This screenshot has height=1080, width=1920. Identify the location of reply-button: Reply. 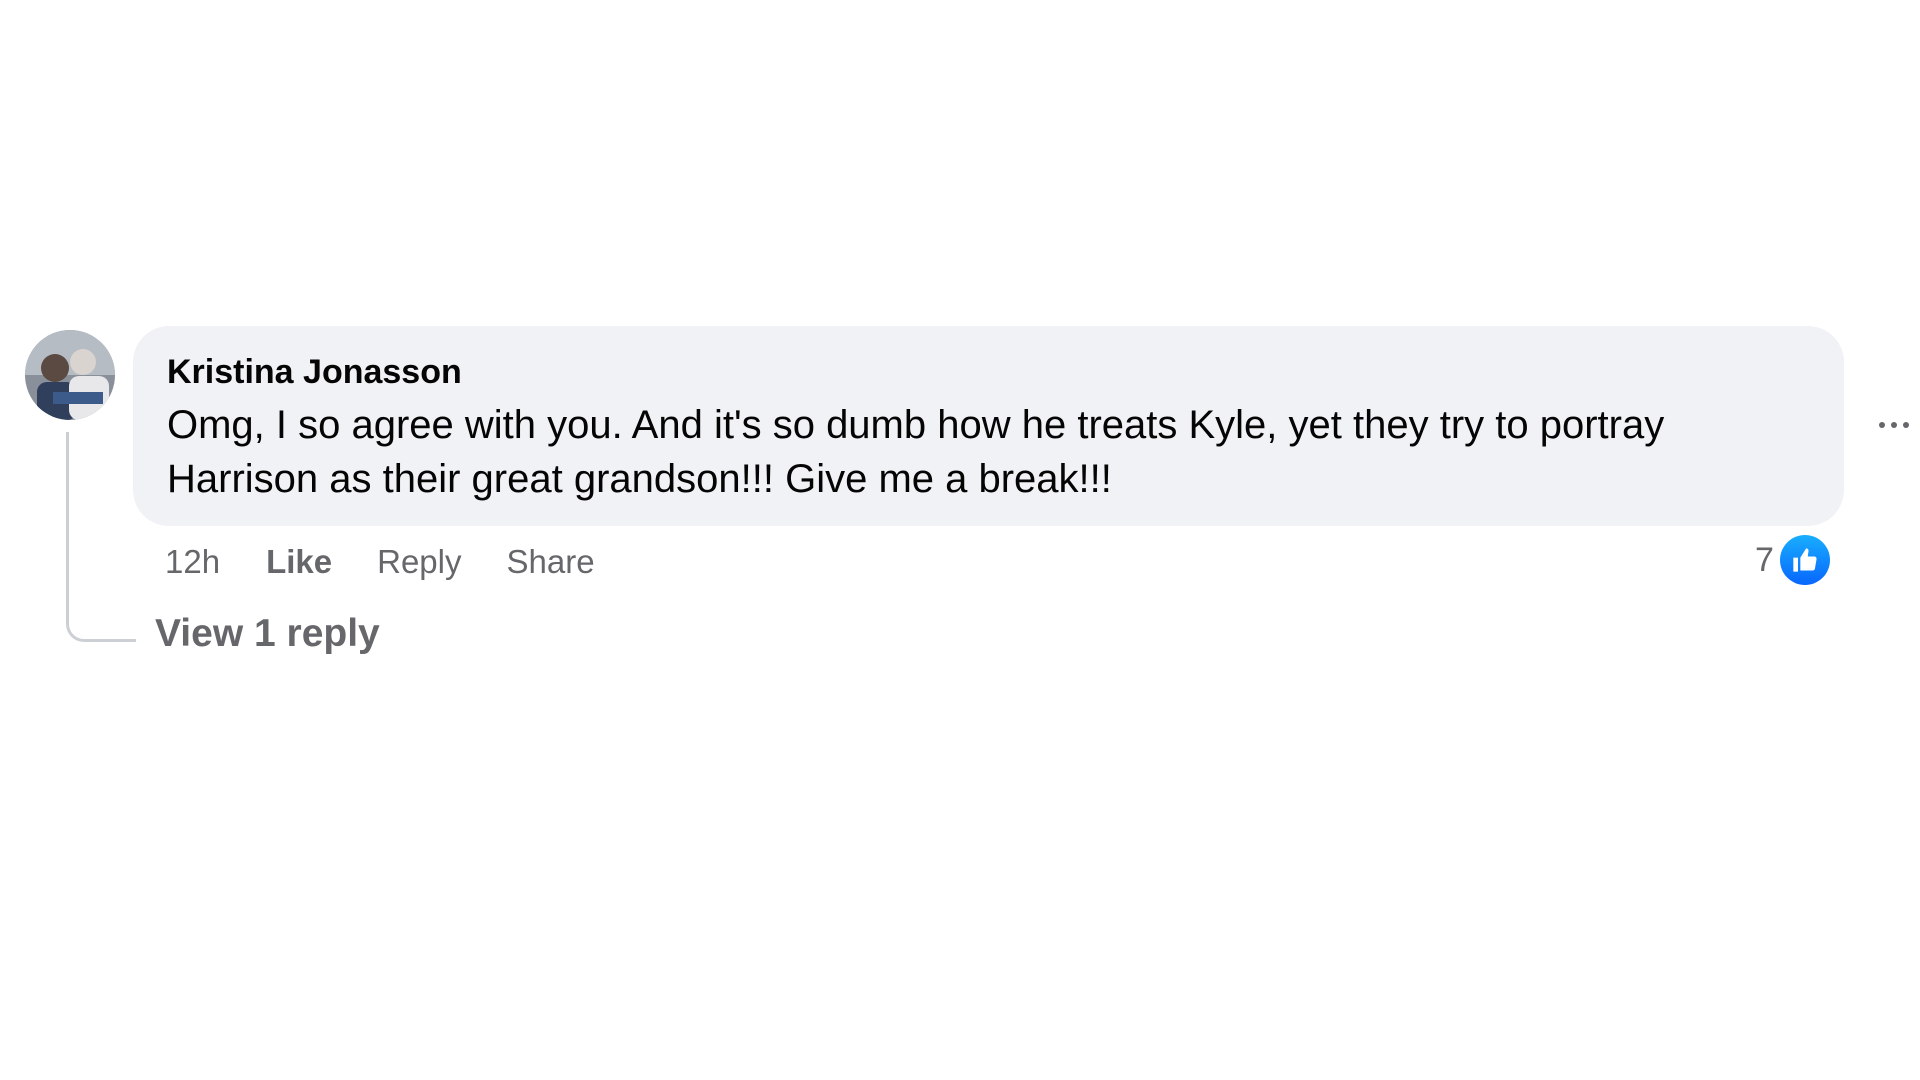
(419, 562).